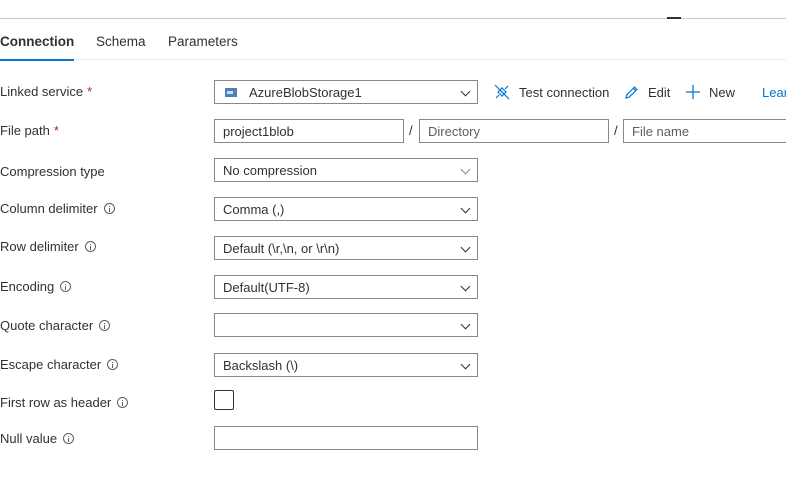  I want to click on plug-icon, so click(502, 92).